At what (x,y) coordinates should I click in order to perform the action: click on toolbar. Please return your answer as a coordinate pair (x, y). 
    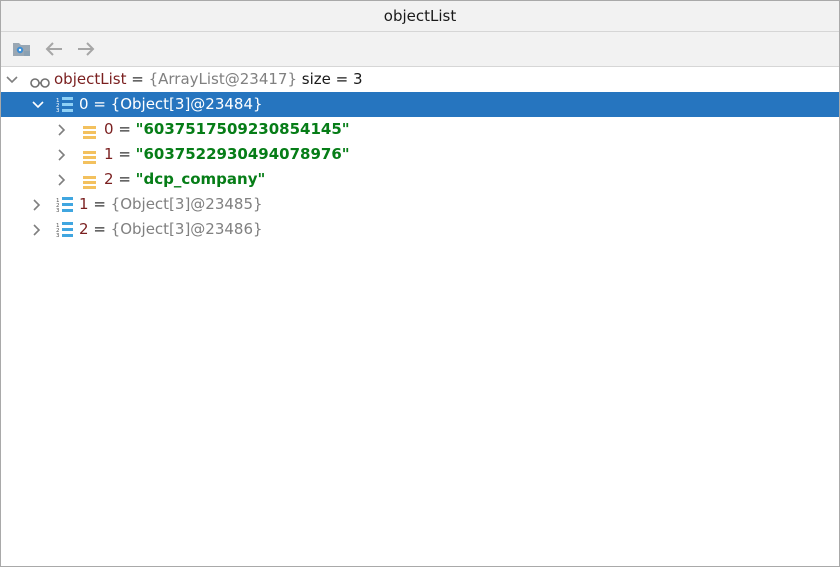
    Looking at the image, I should click on (420, 49).